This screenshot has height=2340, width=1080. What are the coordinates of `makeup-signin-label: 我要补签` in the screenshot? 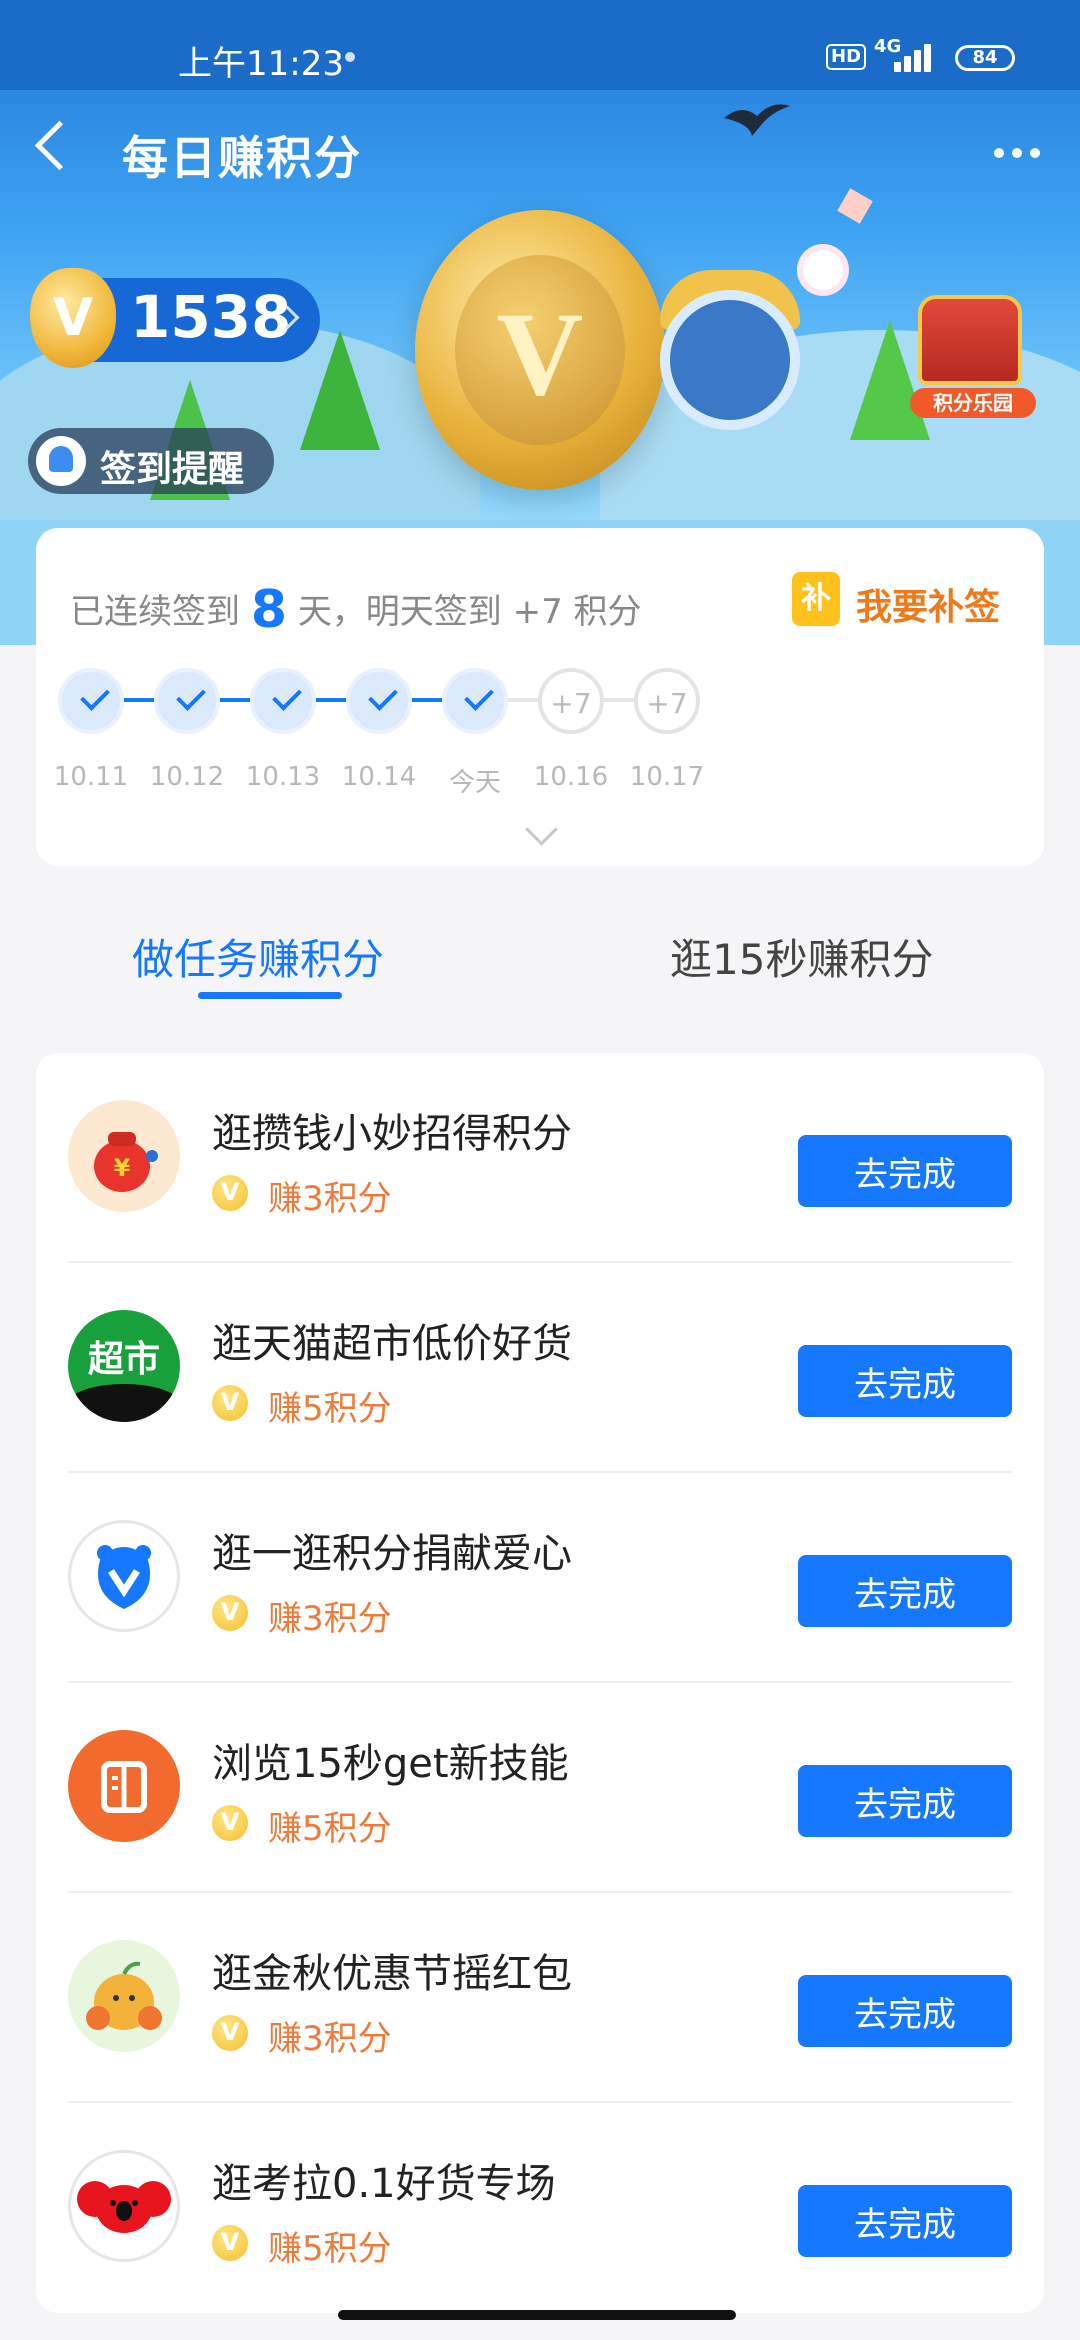 It's located at (928, 607).